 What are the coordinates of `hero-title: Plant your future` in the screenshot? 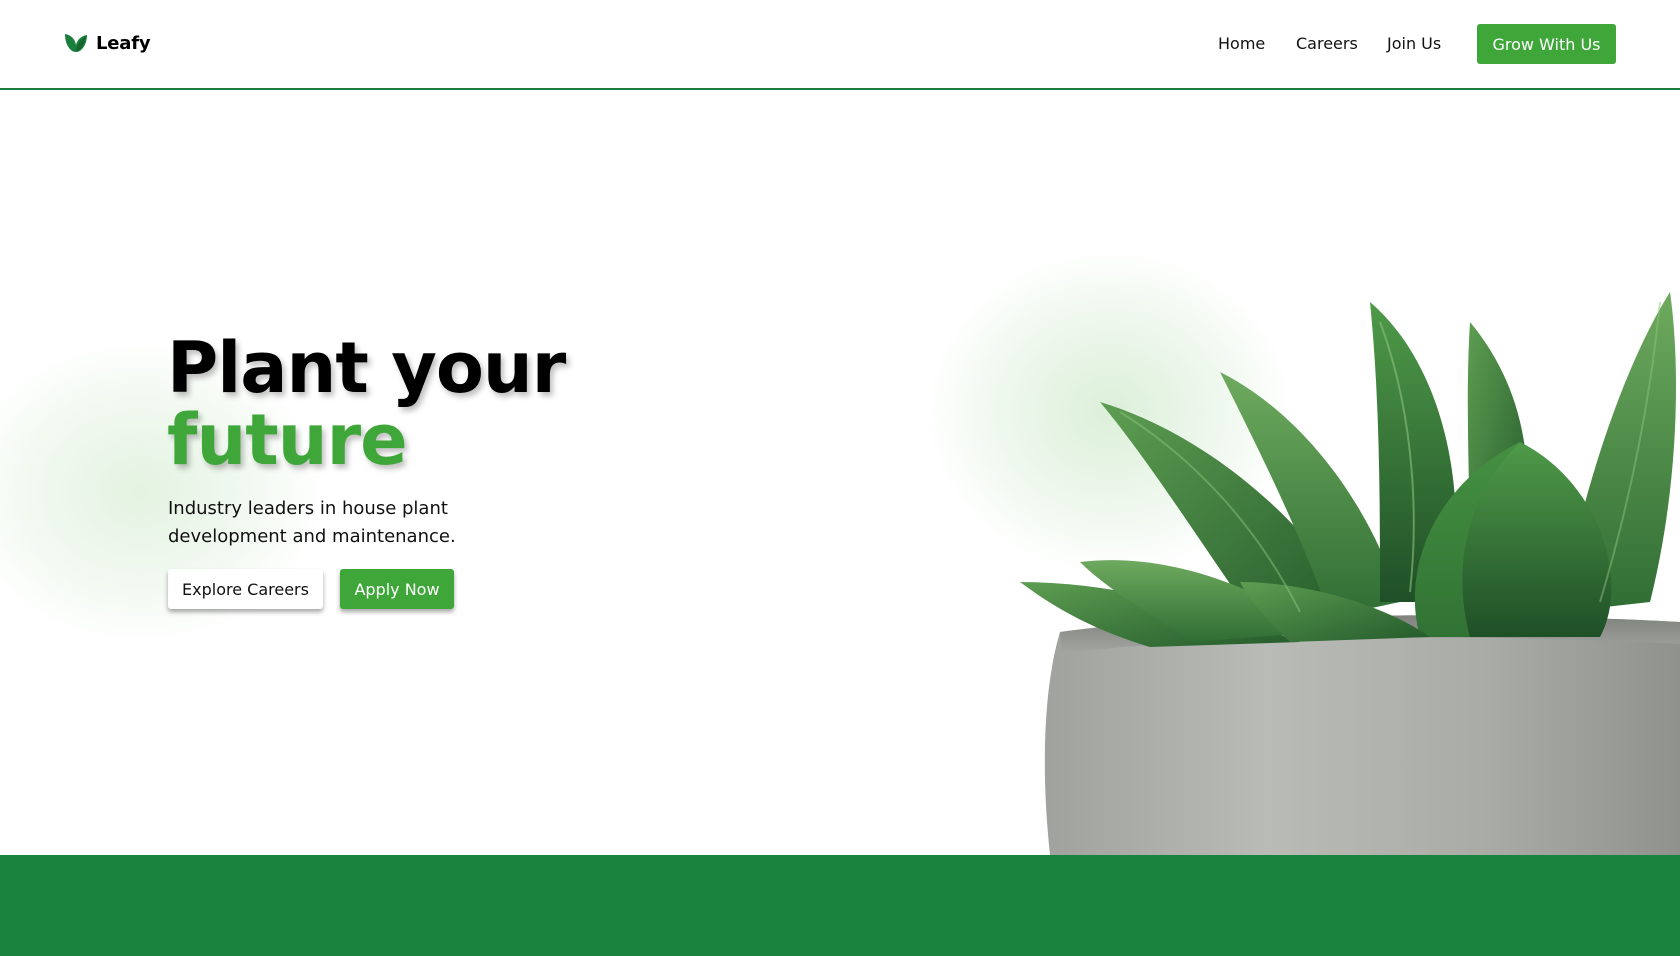 It's located at (366, 404).